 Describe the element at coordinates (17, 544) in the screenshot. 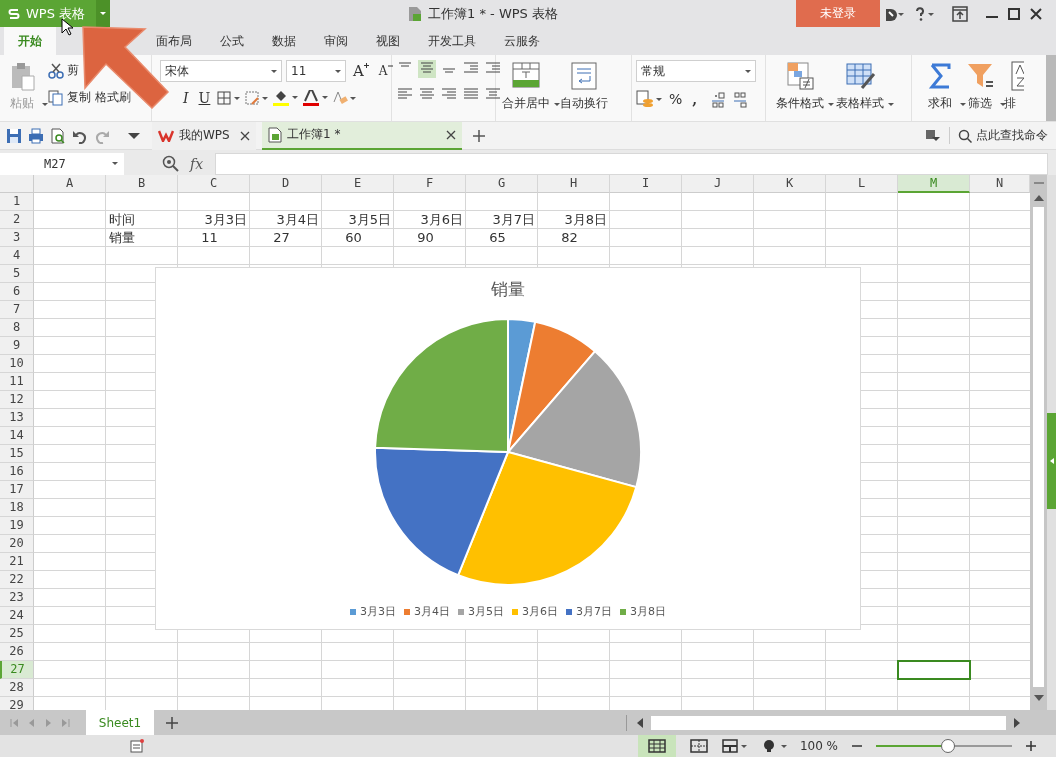

I see `row-header: 20` at that location.